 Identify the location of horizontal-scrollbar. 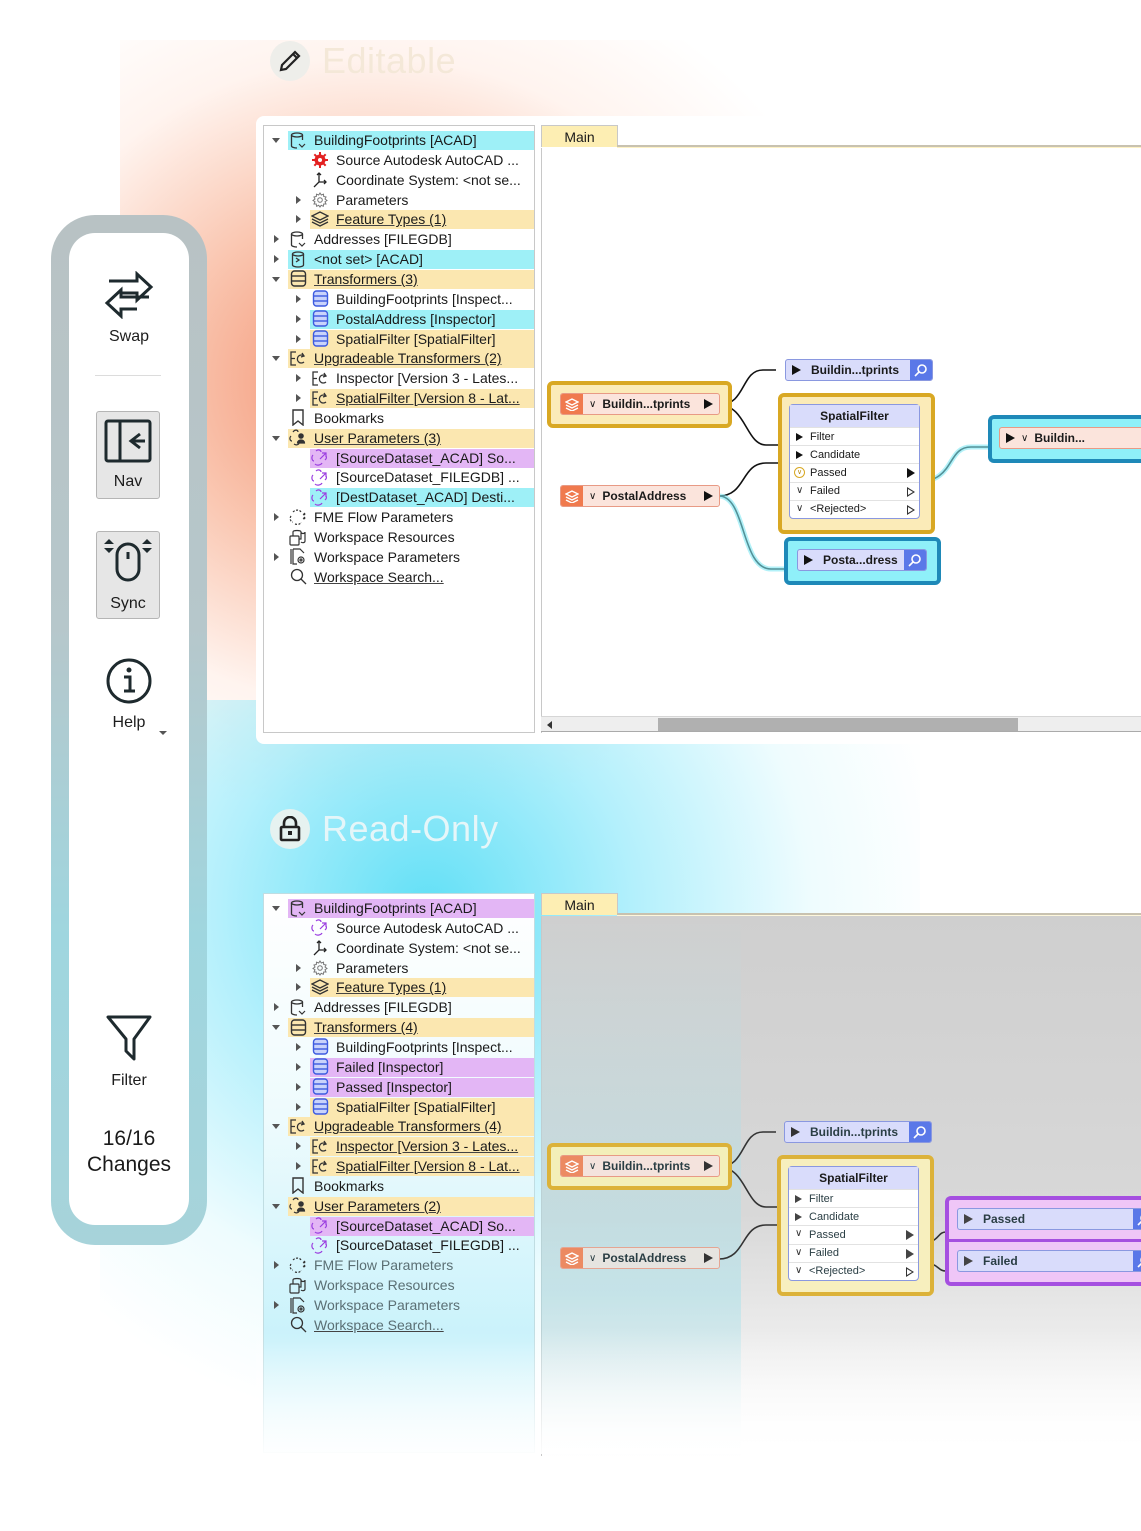
(841, 724).